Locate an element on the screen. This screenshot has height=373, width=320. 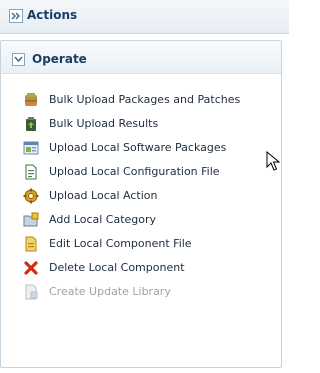
chevron-down-icon is located at coordinates (18, 59).